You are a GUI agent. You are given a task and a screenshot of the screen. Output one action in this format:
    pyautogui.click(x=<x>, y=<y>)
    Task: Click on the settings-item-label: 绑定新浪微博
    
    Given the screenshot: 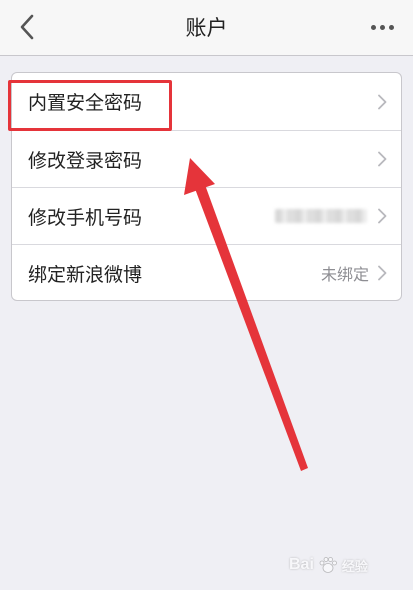 What is the action you would take?
    pyautogui.click(x=85, y=274)
    